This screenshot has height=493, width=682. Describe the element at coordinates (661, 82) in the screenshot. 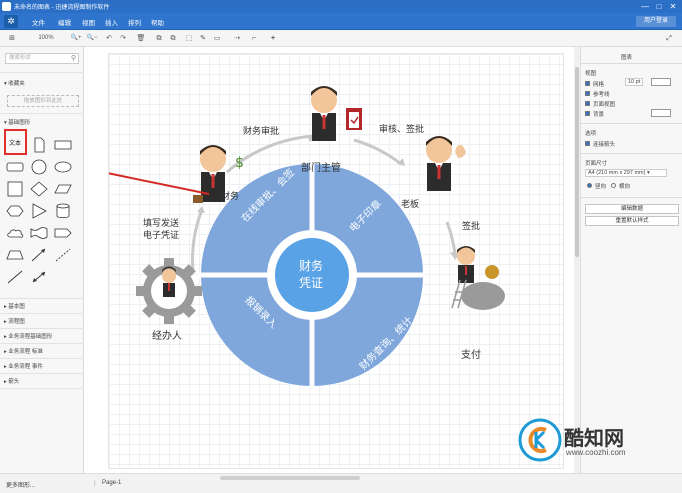

I see `grid-color-swatch` at that location.